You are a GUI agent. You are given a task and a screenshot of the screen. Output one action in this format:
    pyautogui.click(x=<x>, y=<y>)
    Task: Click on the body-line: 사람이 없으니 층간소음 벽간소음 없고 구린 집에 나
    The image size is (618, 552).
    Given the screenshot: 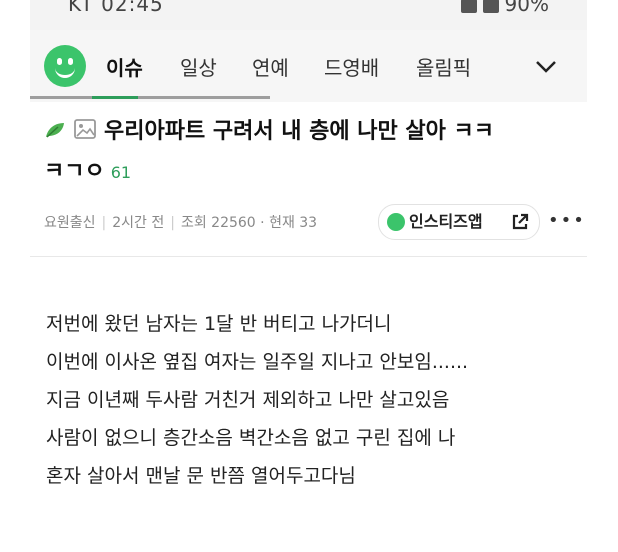 What is the action you would take?
    pyautogui.click(x=251, y=438)
    